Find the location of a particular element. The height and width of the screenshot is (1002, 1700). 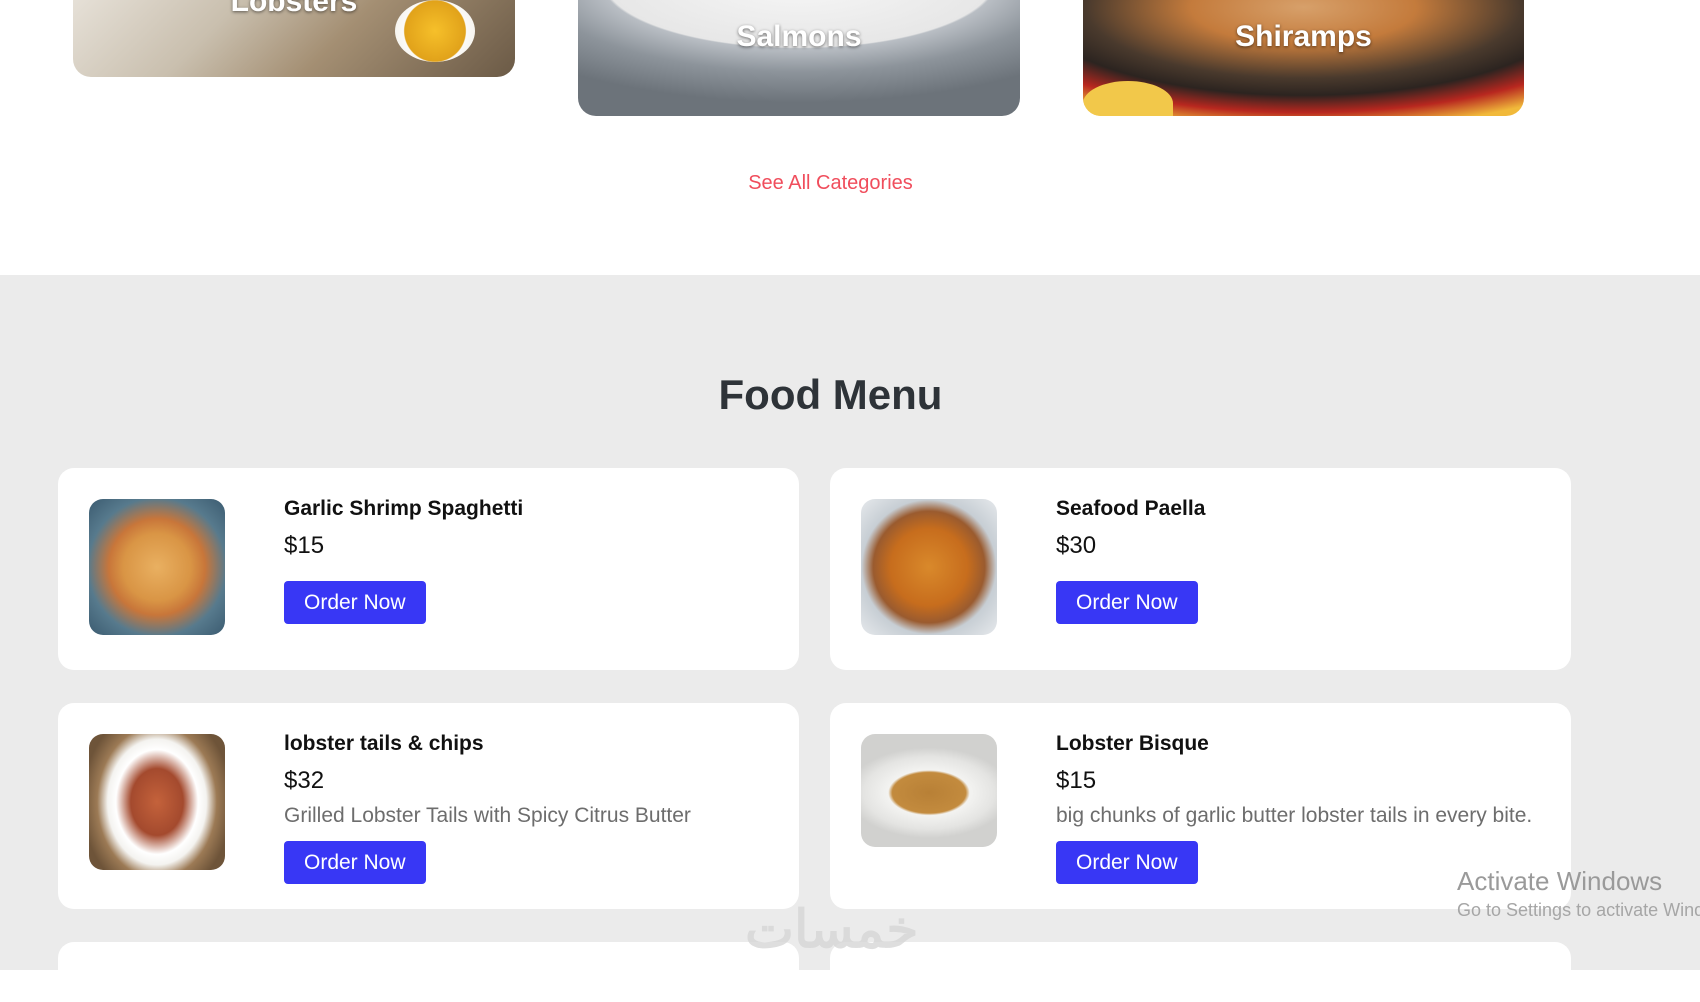

category-title: Salmons is located at coordinates (799, 36).